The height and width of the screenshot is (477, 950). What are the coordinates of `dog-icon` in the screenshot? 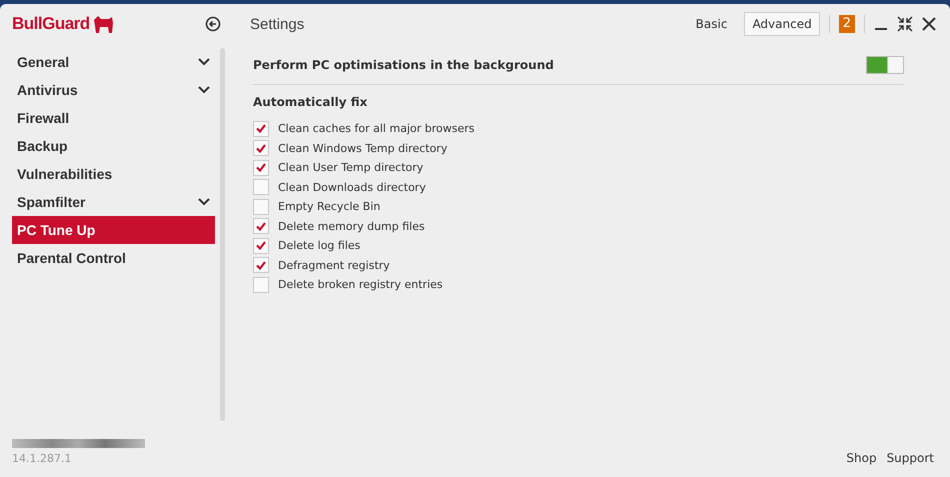 It's located at (103, 24).